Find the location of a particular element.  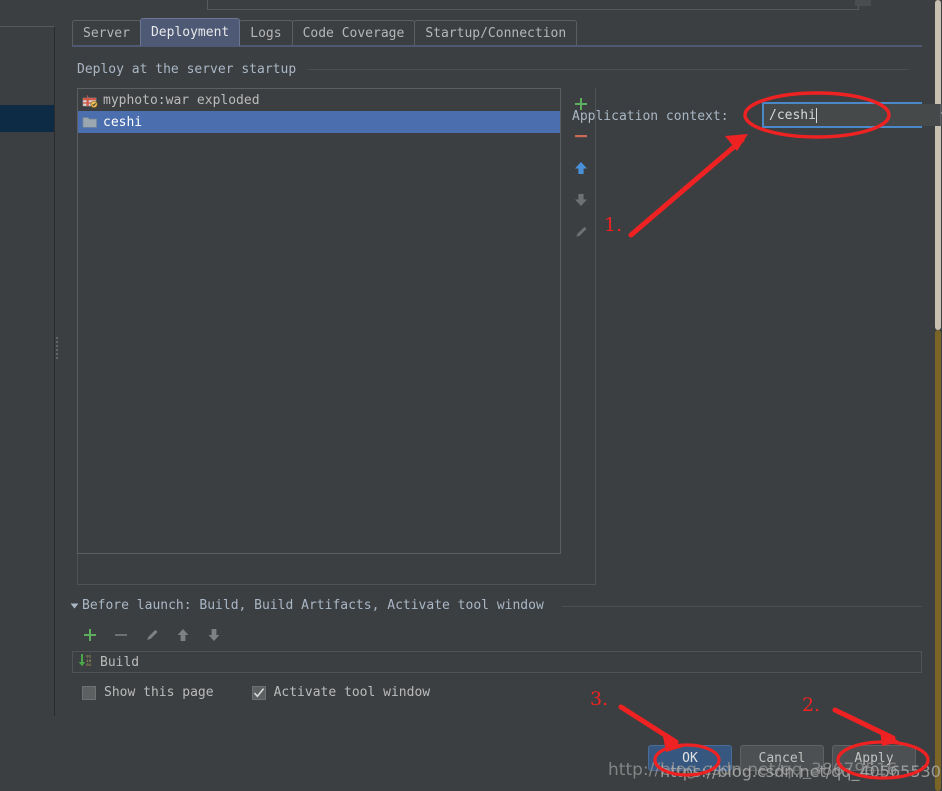

edit-task-button is located at coordinates (152, 637).